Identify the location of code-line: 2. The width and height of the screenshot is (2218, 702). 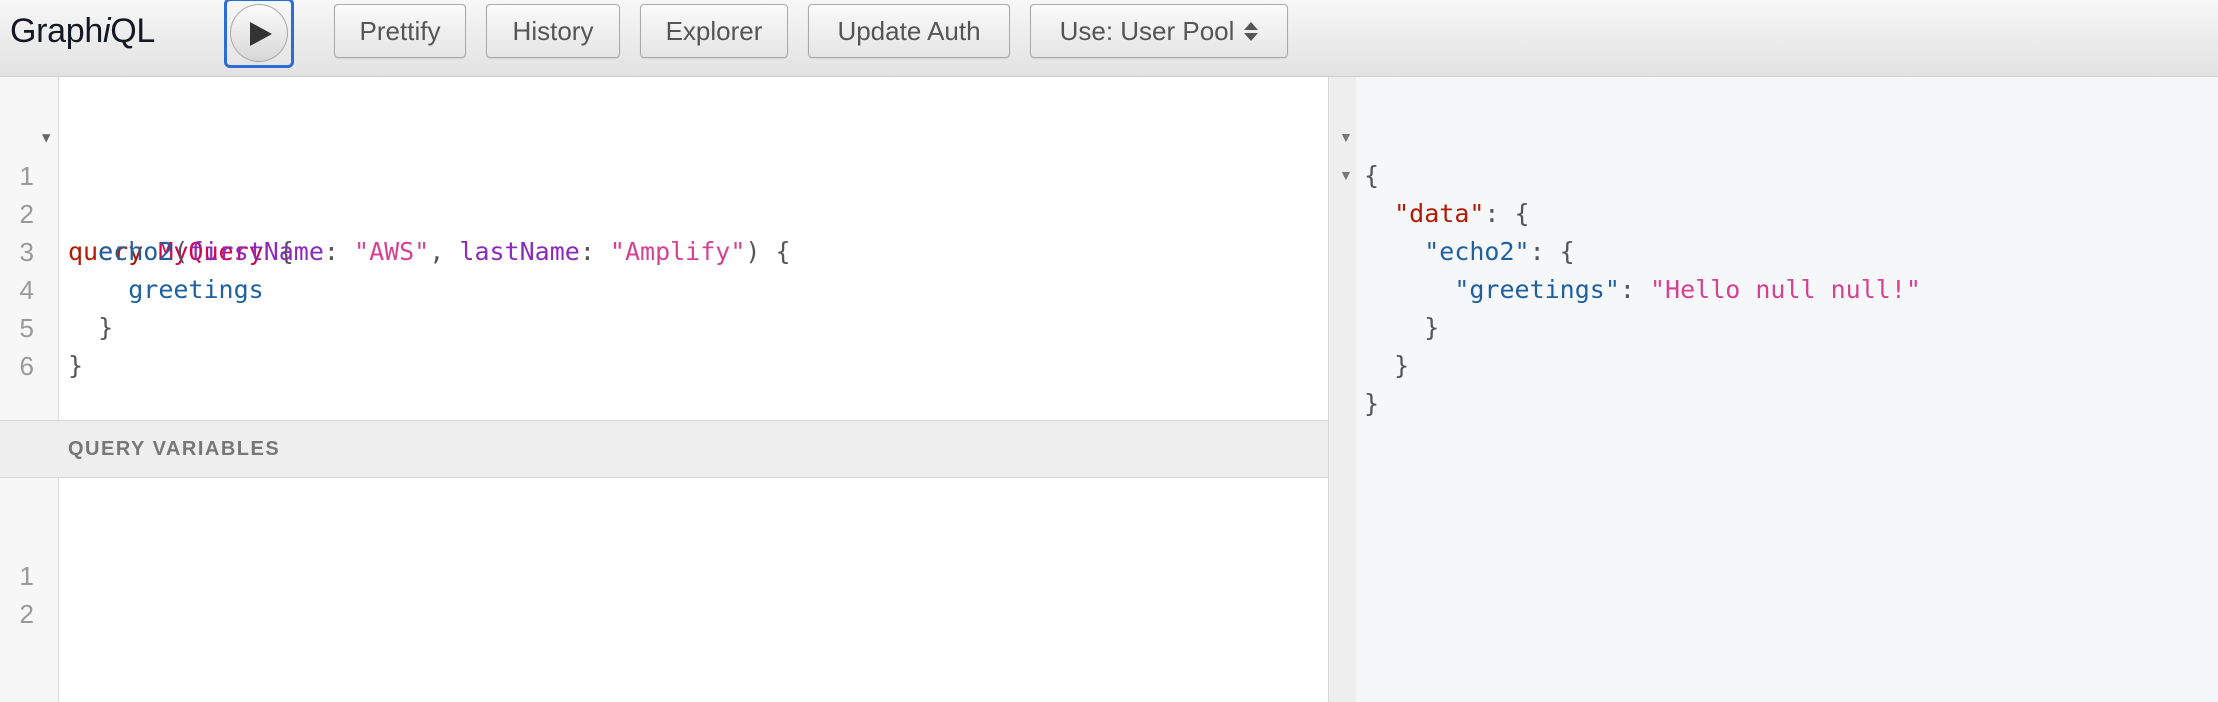
(664, 593).